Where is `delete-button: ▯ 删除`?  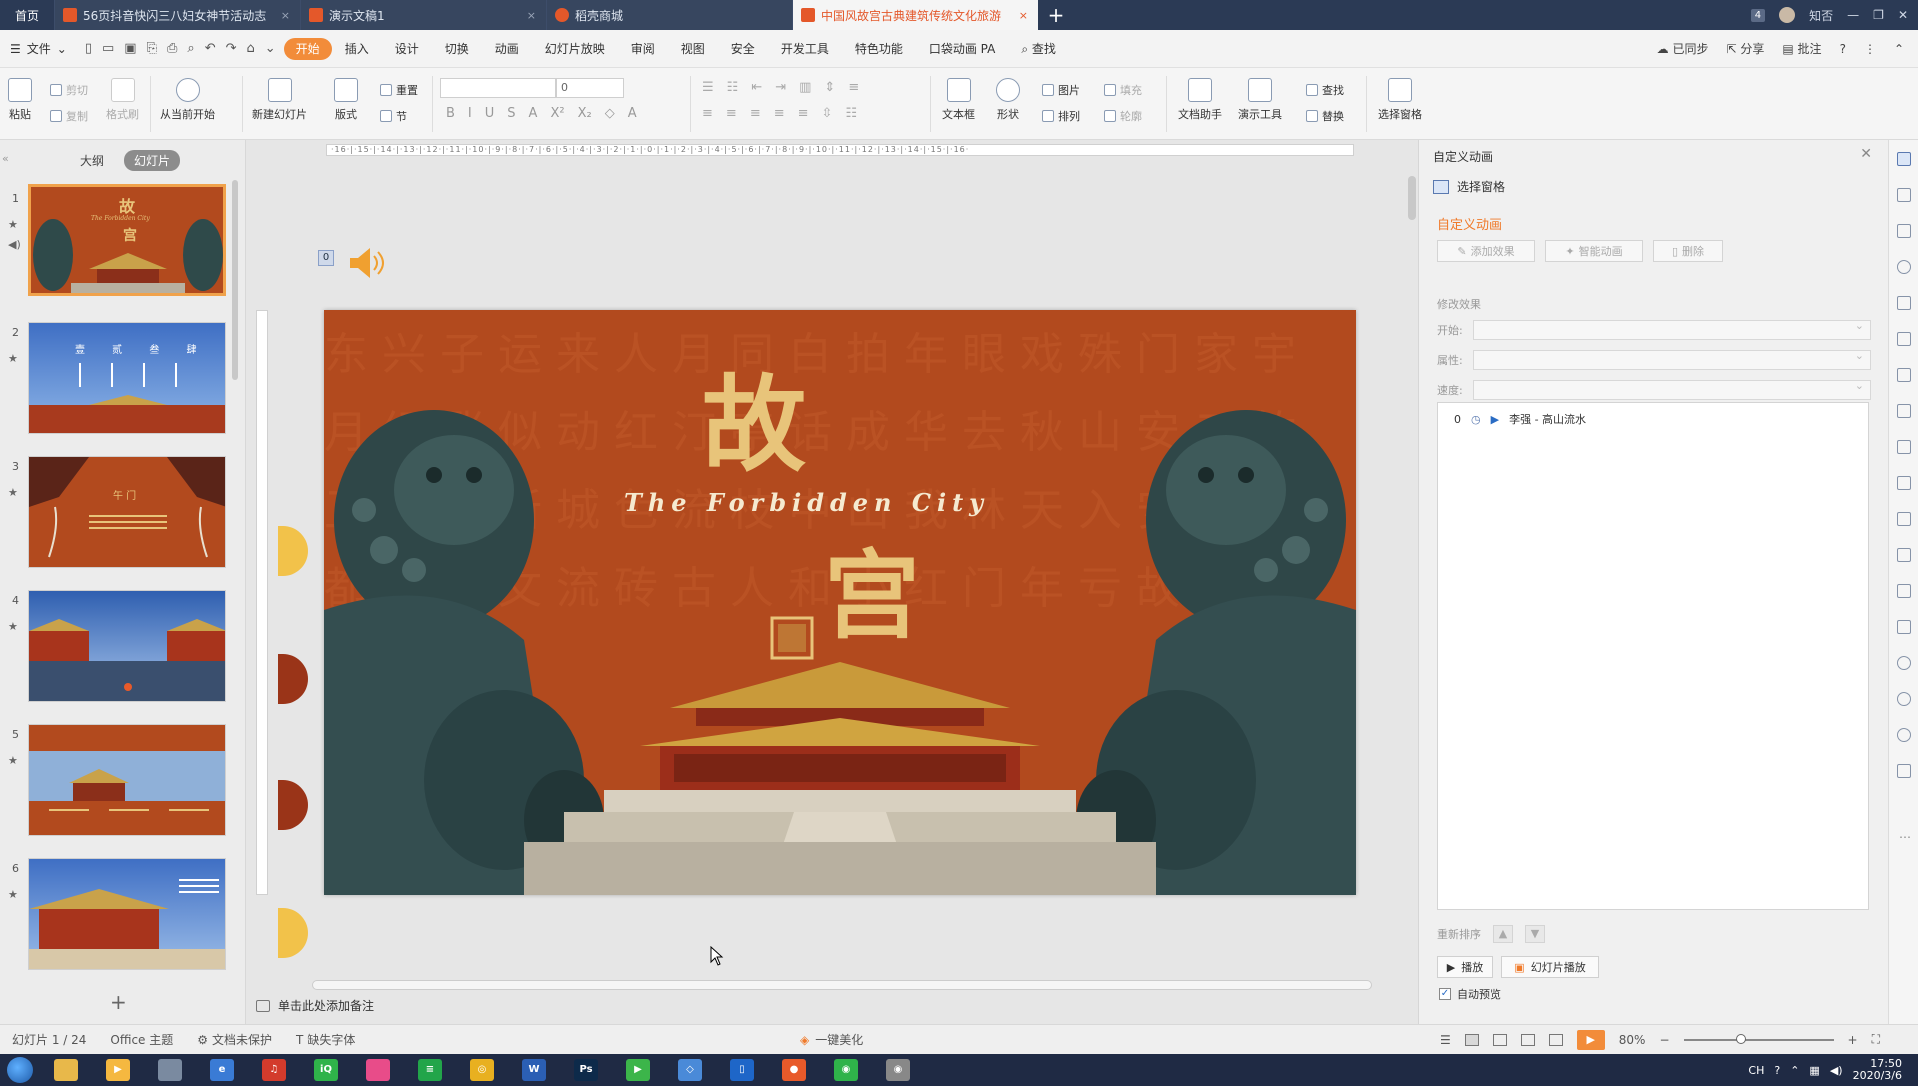
delete-button: ▯ 删除 is located at coordinates (1688, 251).